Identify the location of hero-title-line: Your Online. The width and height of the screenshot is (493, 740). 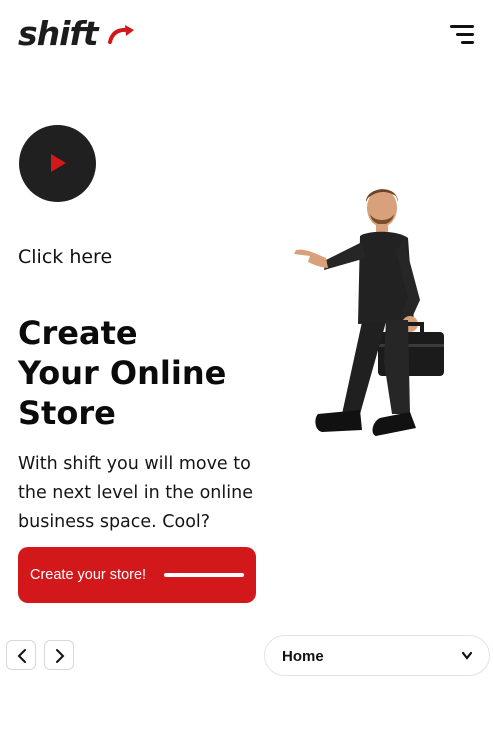
(122, 373).